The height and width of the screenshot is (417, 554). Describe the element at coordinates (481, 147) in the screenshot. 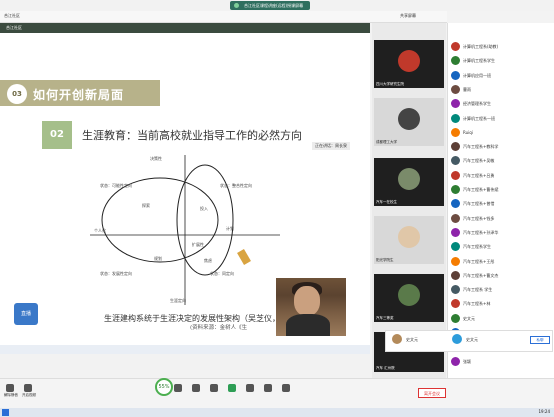

I see `participant-name: 汽车工程系+教科学` at that location.